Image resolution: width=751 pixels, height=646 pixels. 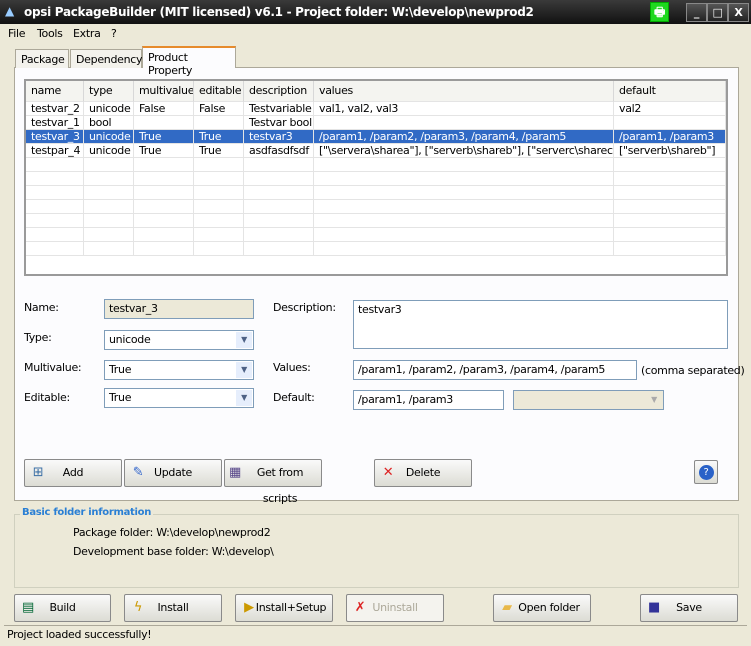 What do you see at coordinates (179, 309) in the screenshot?
I see `name-field: testvar_3` at bounding box center [179, 309].